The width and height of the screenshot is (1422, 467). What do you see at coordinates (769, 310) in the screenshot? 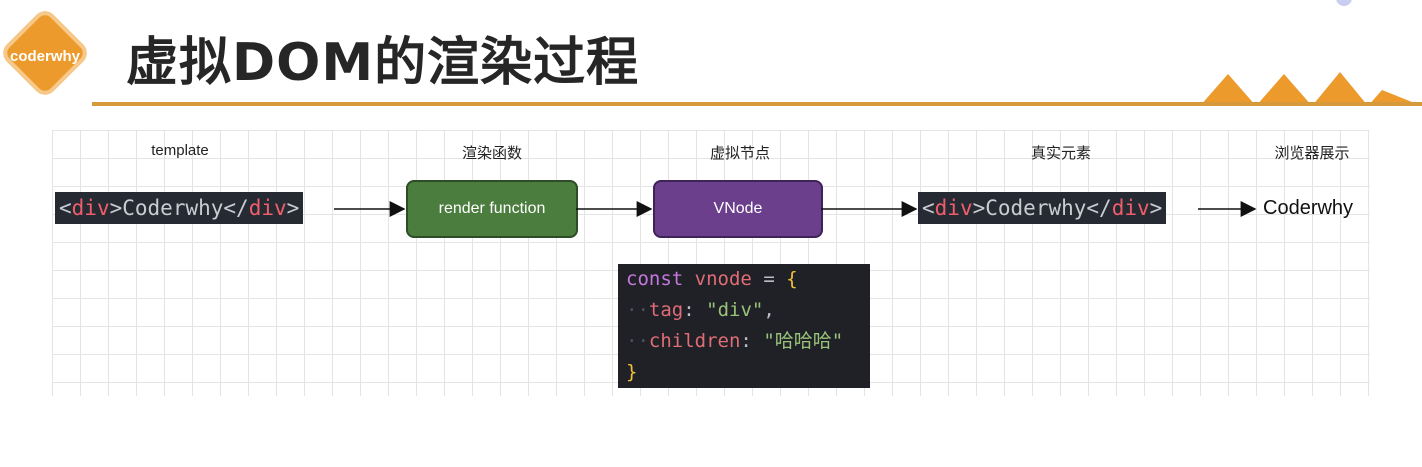
I see `code-comma: ,` at bounding box center [769, 310].